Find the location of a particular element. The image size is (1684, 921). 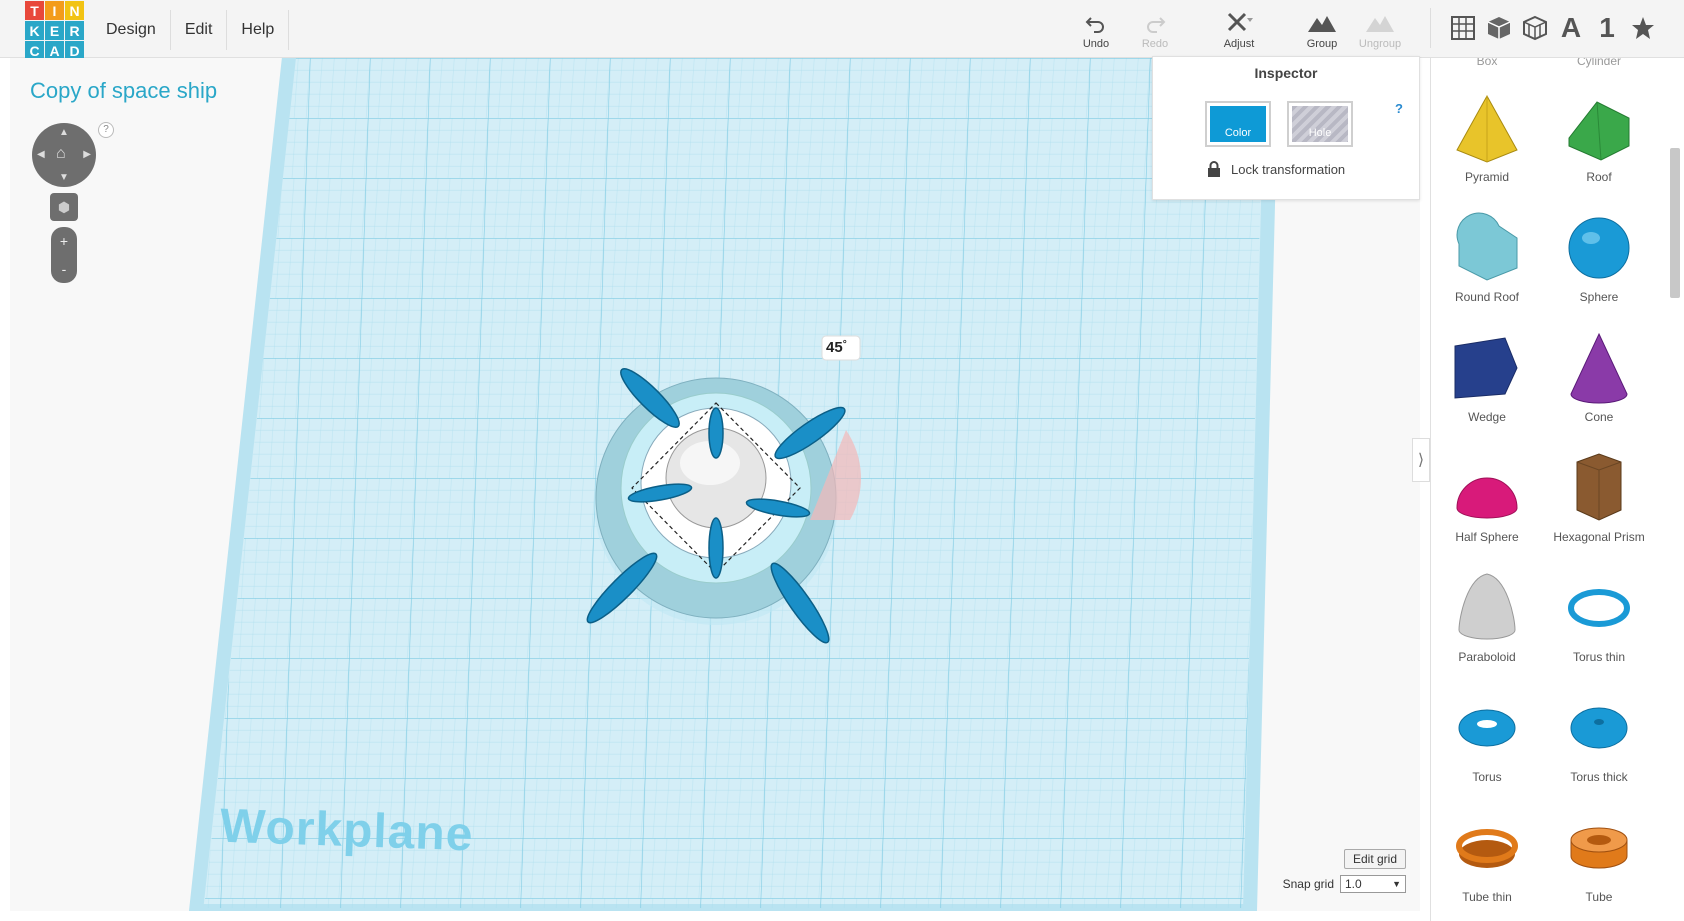

orbit-up-icon: ▲ is located at coordinates (64, 132).